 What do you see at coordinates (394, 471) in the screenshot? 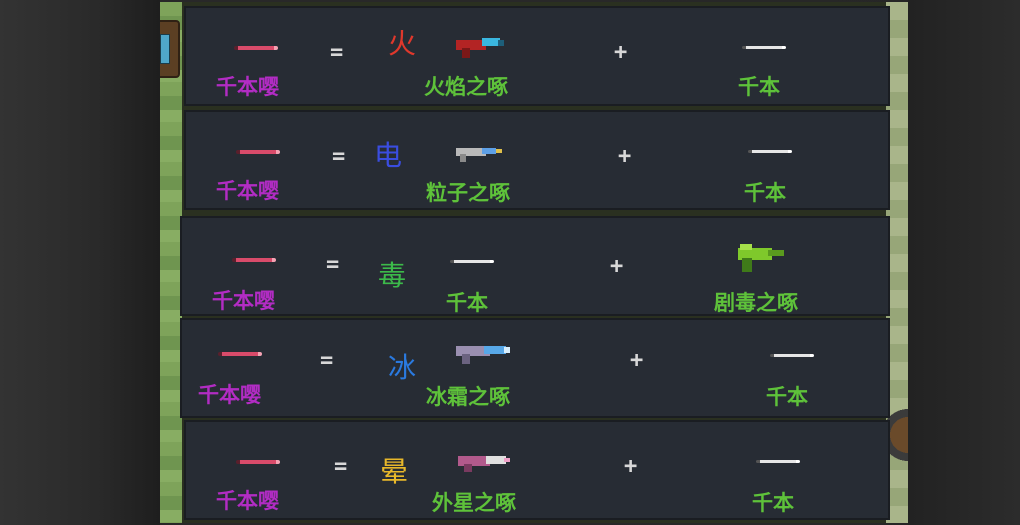
I see `element-stun-icon: 晕` at bounding box center [394, 471].